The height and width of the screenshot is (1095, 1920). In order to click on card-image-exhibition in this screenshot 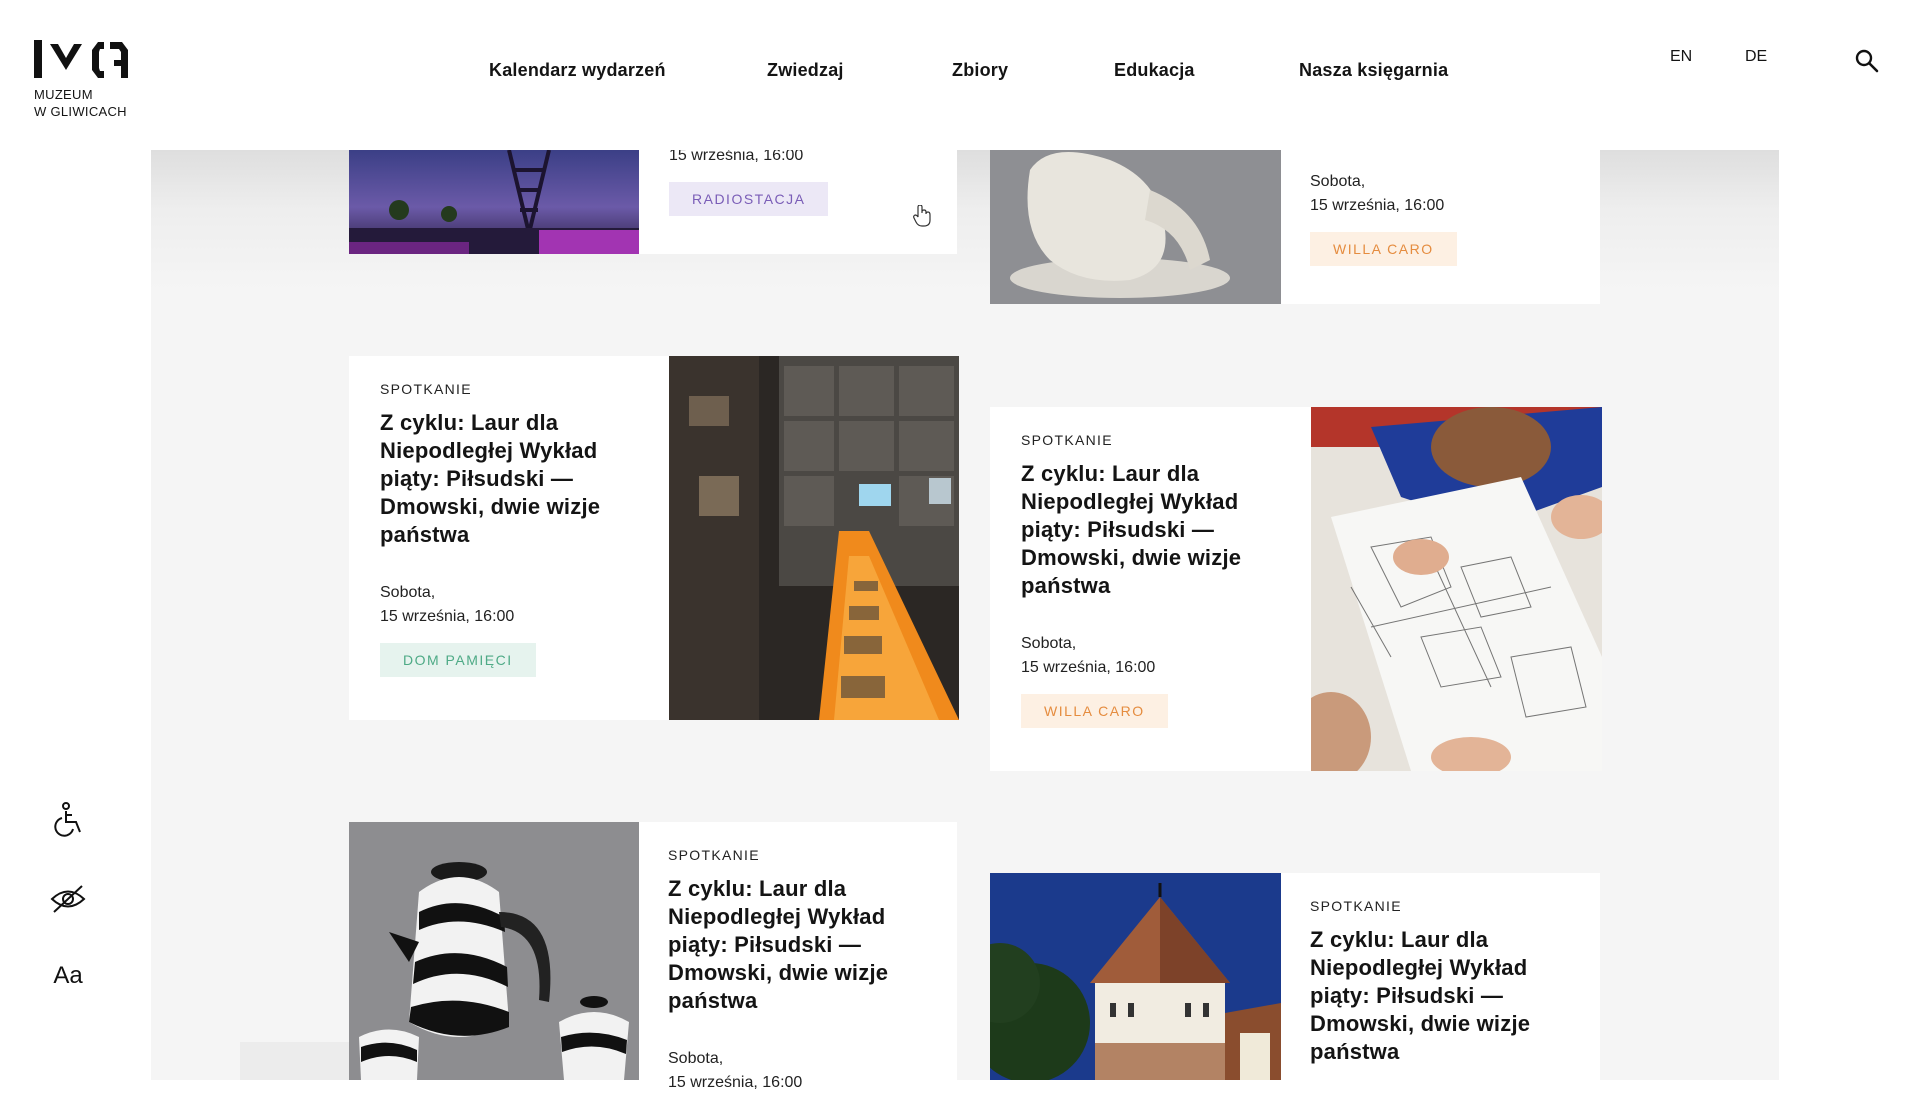, I will do `click(814, 538)`.